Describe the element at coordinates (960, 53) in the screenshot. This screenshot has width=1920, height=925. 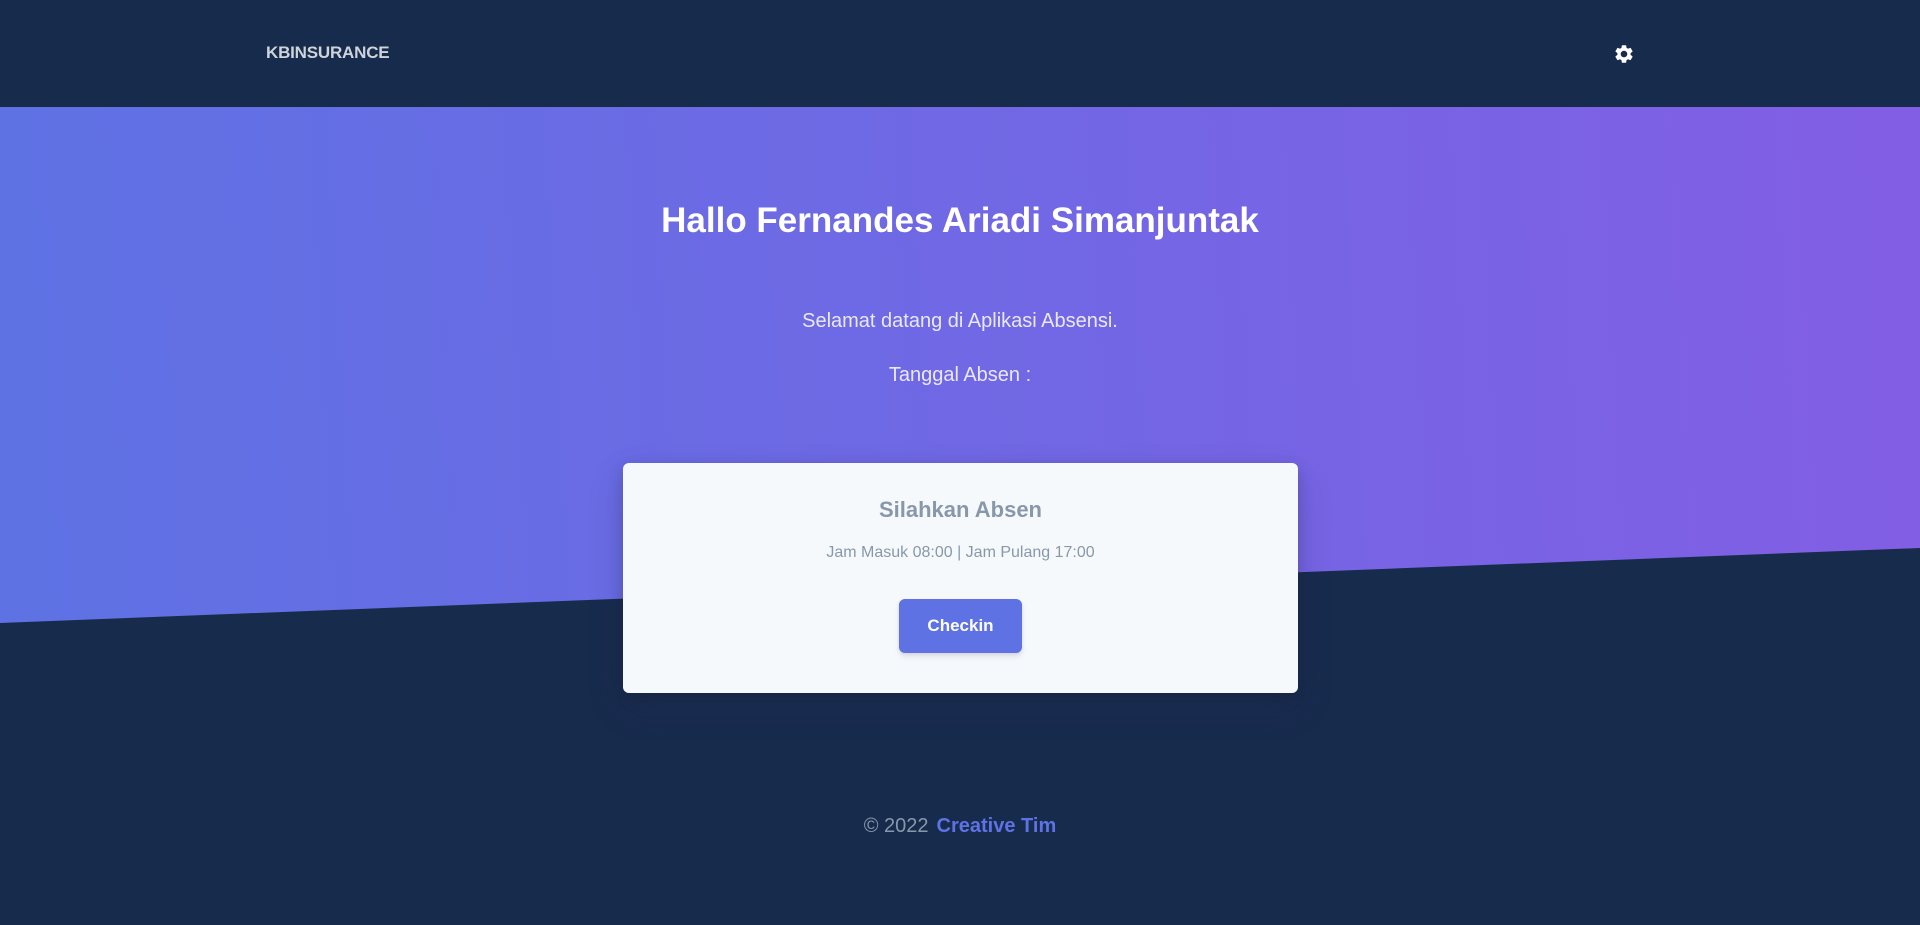
I see `top-navbar: KBINSURANCE` at that location.